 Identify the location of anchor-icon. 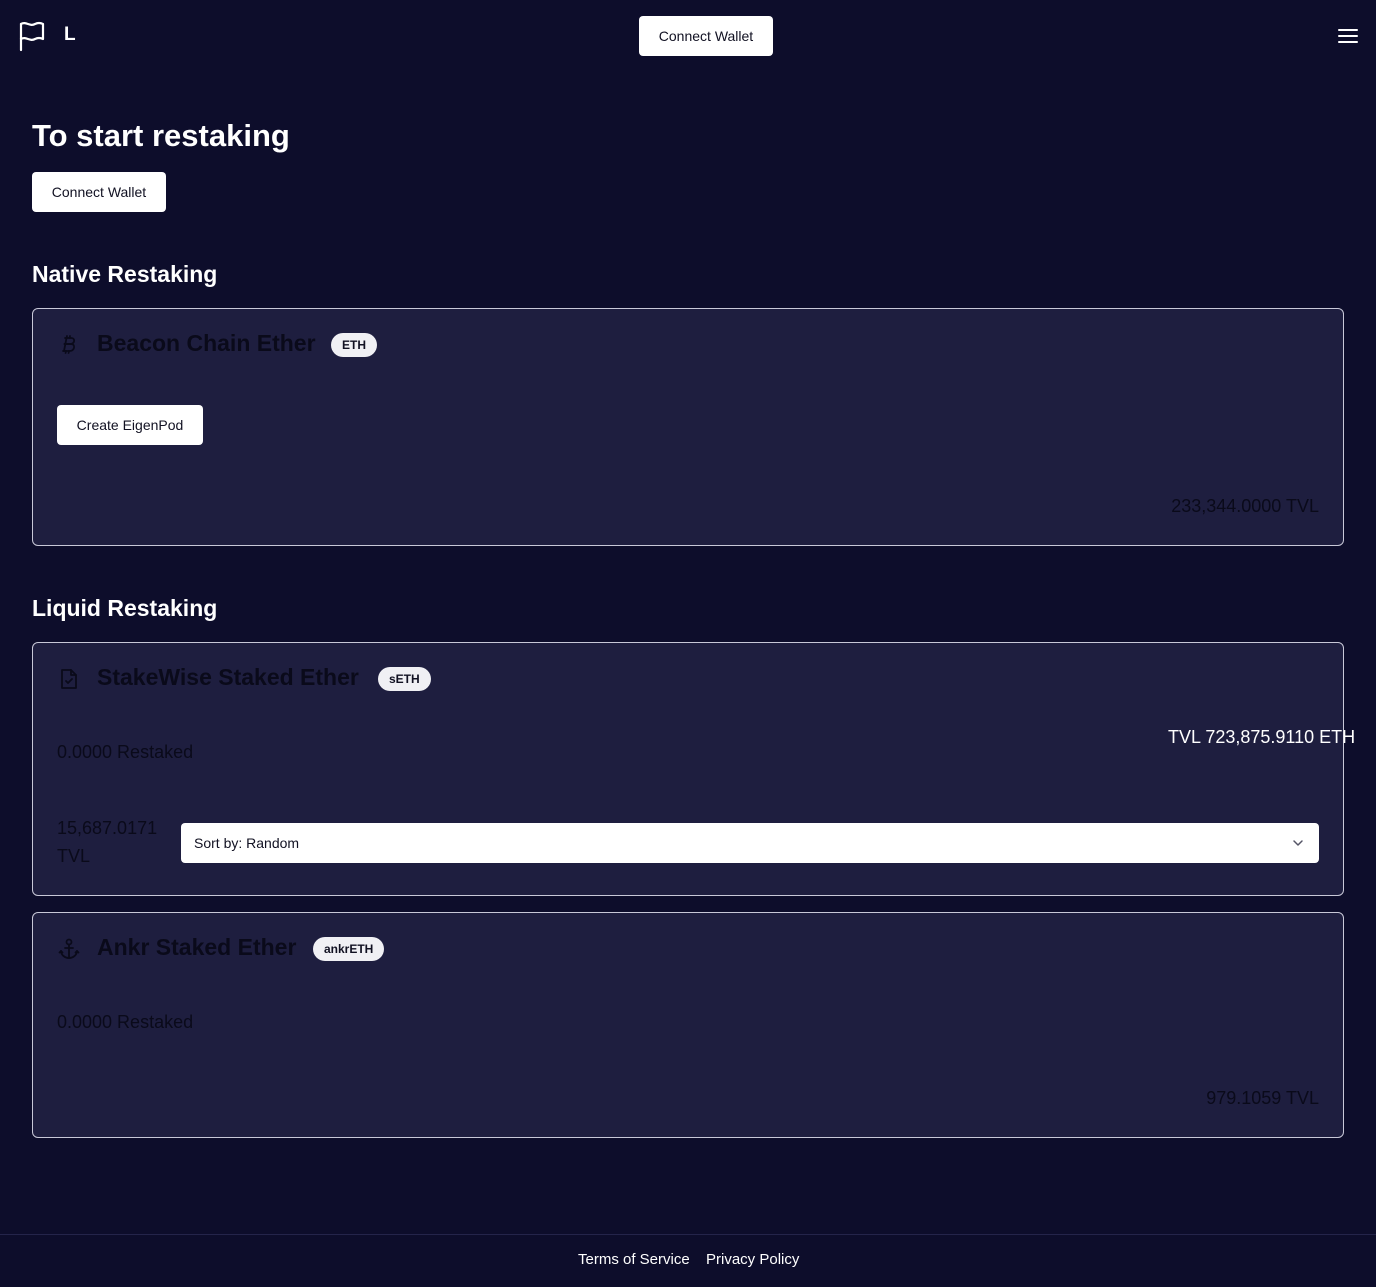
(69, 948).